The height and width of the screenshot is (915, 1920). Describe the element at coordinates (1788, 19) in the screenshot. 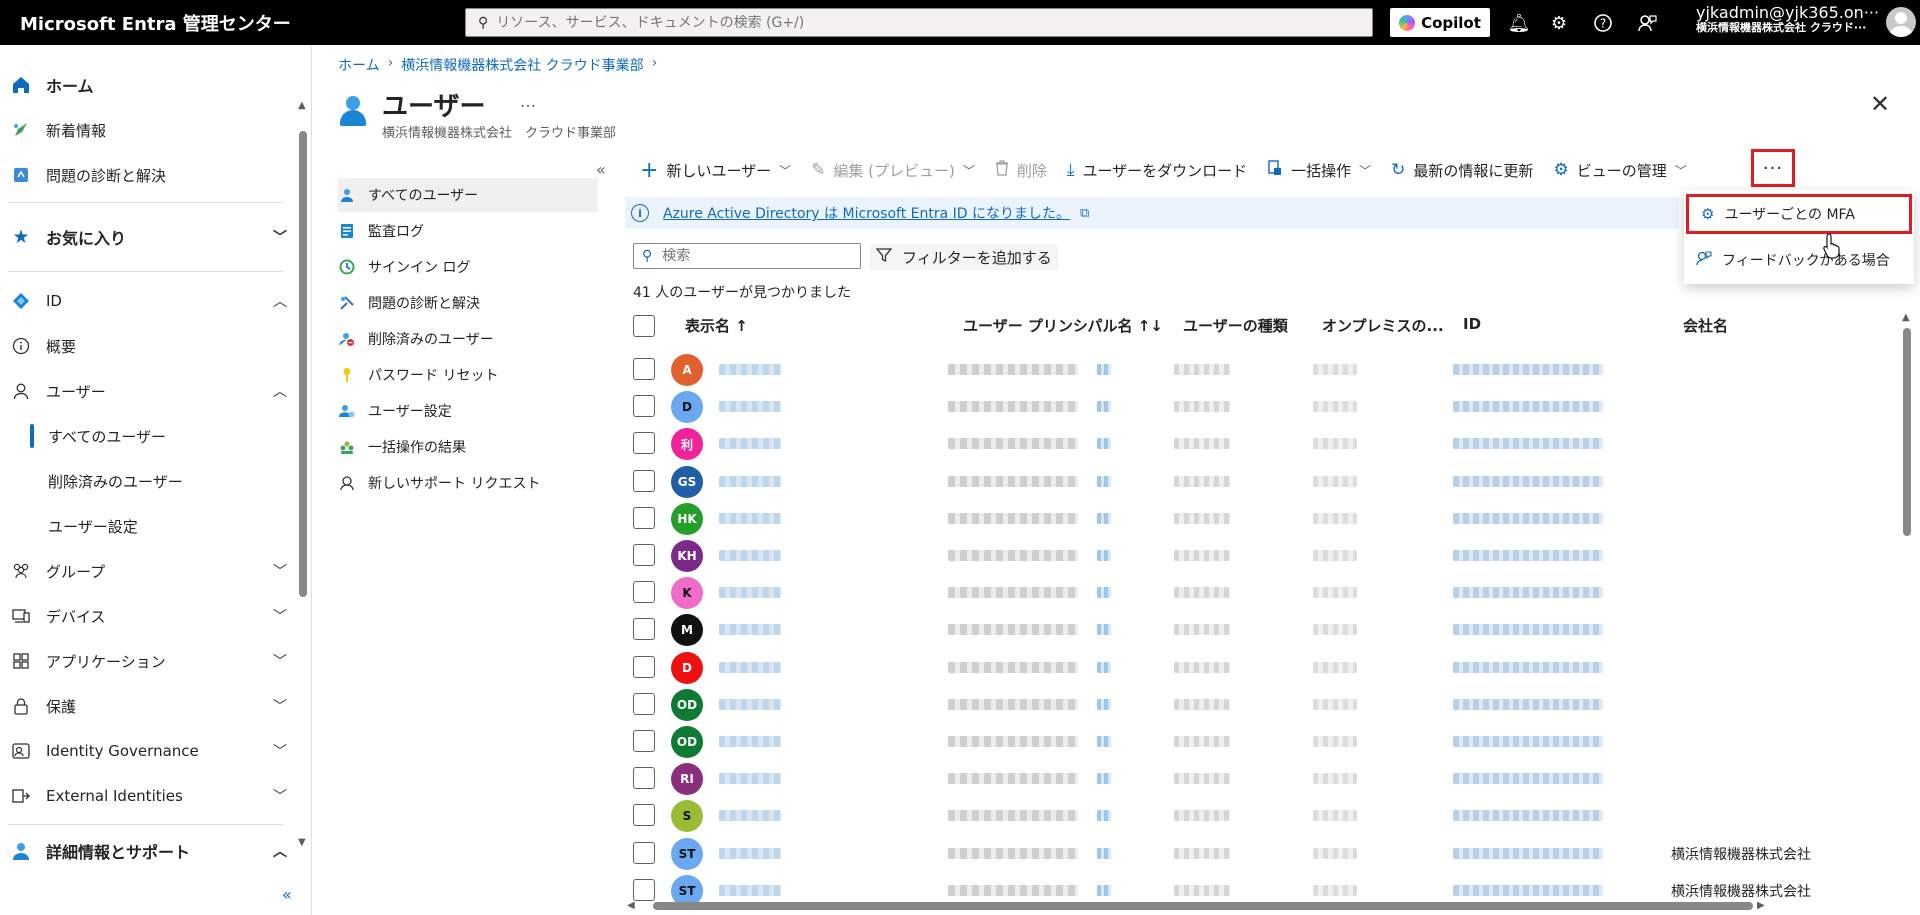

I see `account-info: yjkadmin@yjk365.on··· 横浜情報機器株式会社 クラウド···` at that location.